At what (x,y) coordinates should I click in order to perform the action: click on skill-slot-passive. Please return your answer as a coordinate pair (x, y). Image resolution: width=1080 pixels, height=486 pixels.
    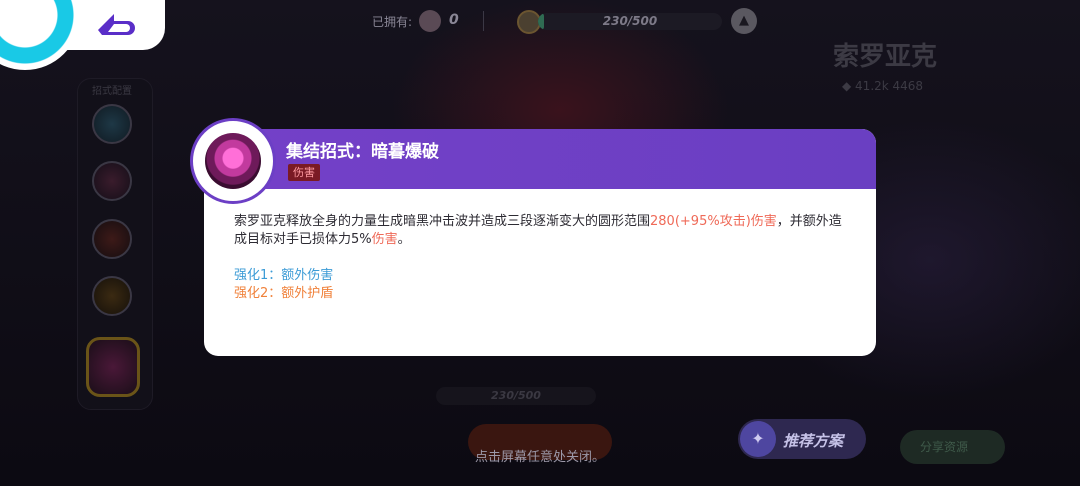
    Looking at the image, I should click on (112, 124).